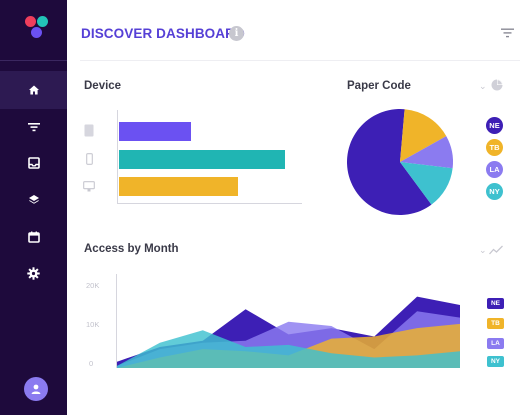  I want to click on sidebar-item-settings, so click(33, 273).